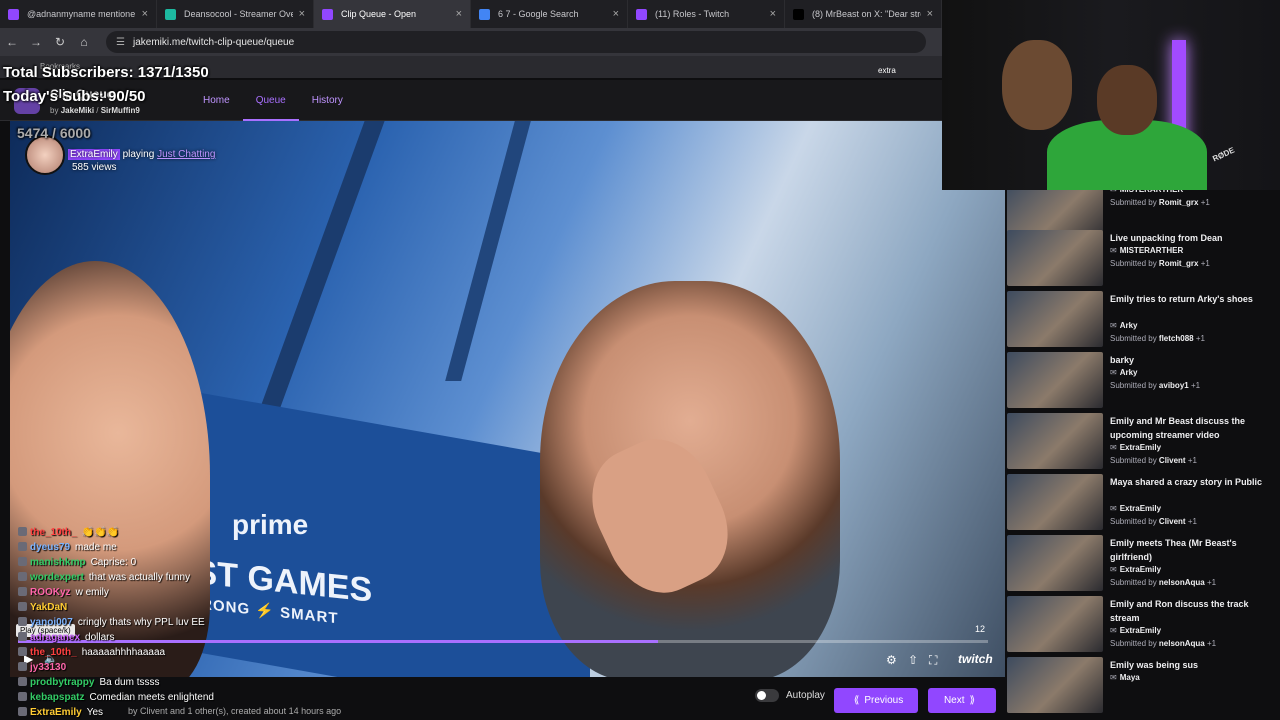 The height and width of the screenshot is (720, 1280). I want to click on autoplay-toggle, so click(767, 695).